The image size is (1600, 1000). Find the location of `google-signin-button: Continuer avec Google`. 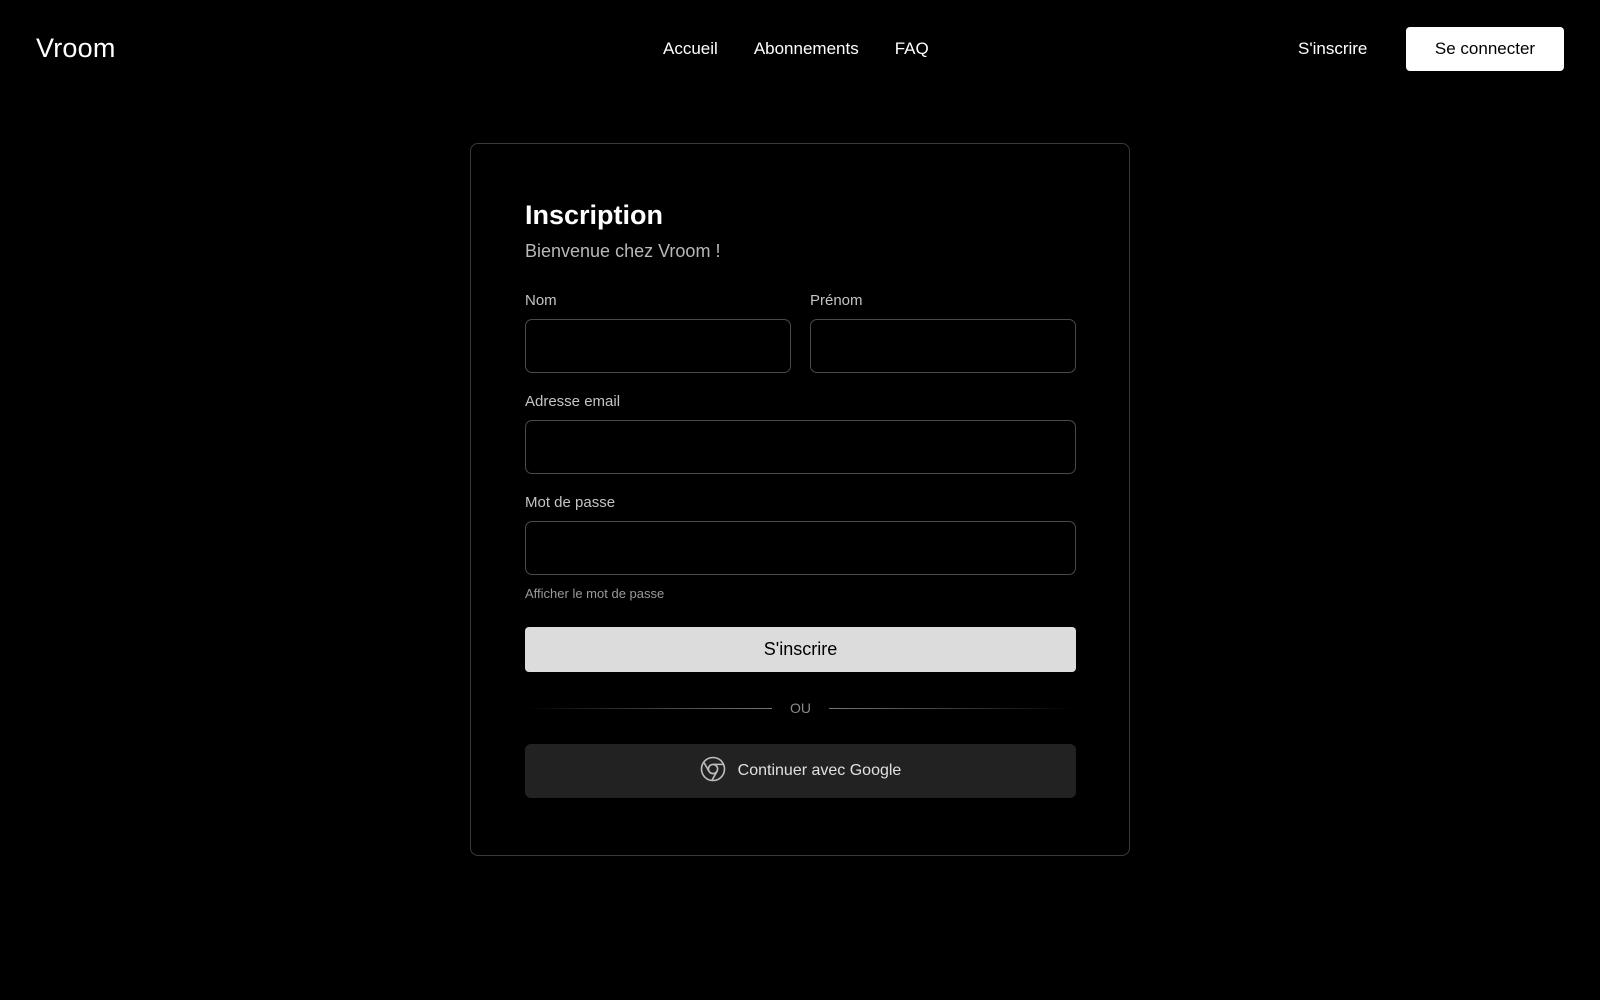

google-signin-button: Continuer avec Google is located at coordinates (800, 771).